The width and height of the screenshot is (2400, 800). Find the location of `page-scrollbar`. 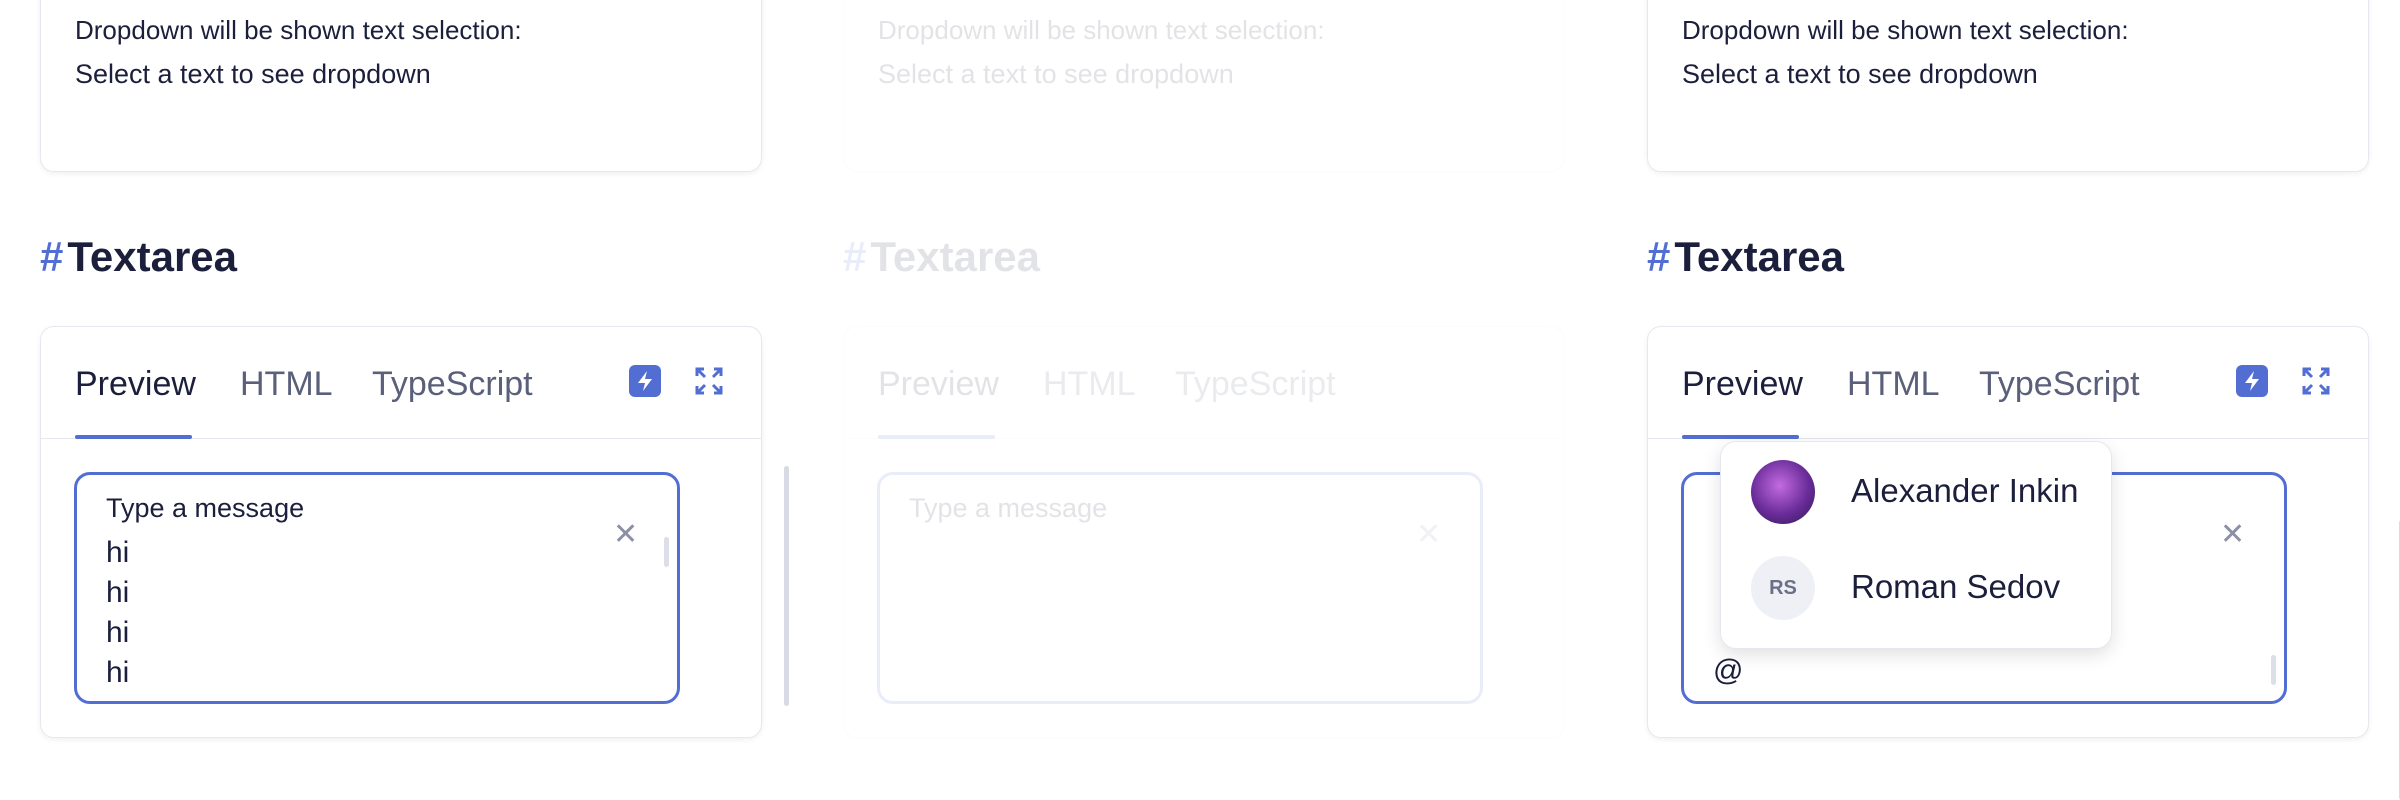

page-scrollbar is located at coordinates (786, 586).